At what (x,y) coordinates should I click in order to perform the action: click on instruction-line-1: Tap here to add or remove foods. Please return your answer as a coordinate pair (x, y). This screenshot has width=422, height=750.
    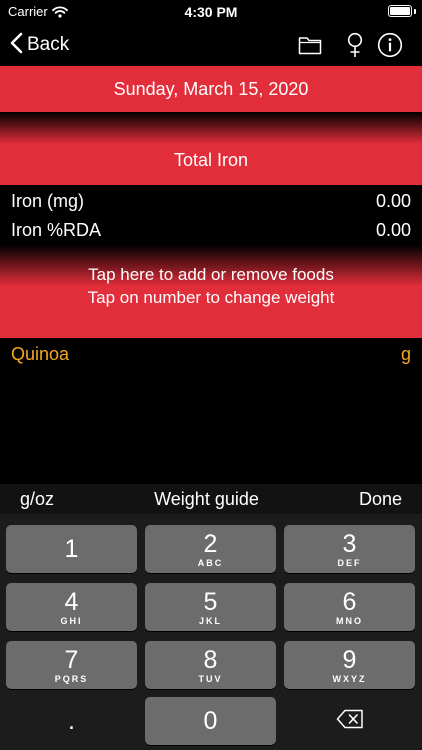
    Looking at the image, I should click on (211, 274).